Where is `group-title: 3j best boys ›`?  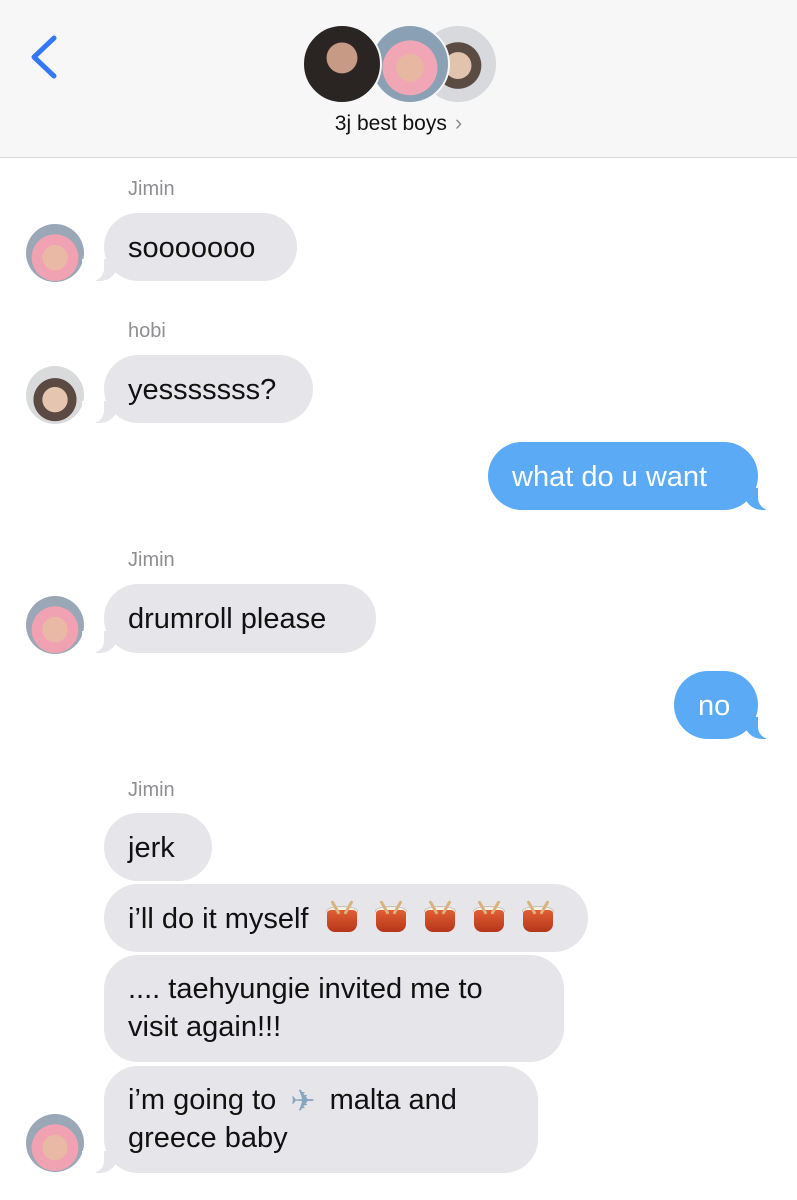 group-title: 3j best boys › is located at coordinates (398, 123).